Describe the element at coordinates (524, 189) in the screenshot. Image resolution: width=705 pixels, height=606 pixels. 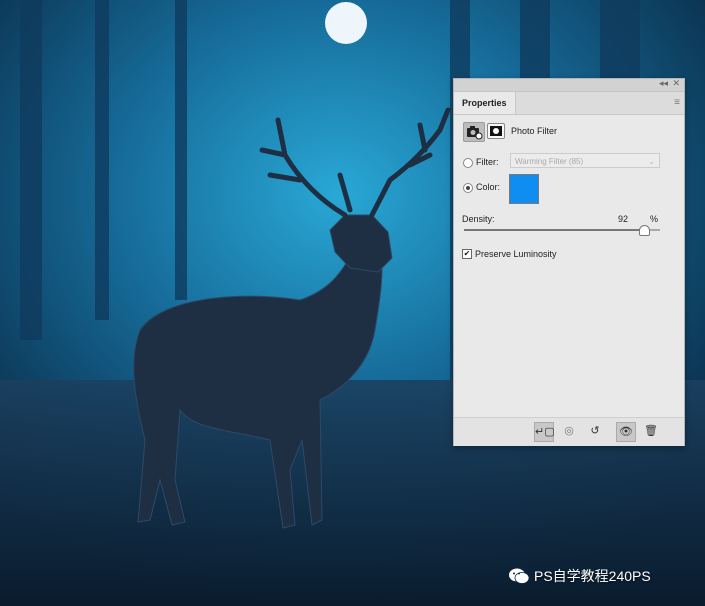
I see `color-swatch` at that location.